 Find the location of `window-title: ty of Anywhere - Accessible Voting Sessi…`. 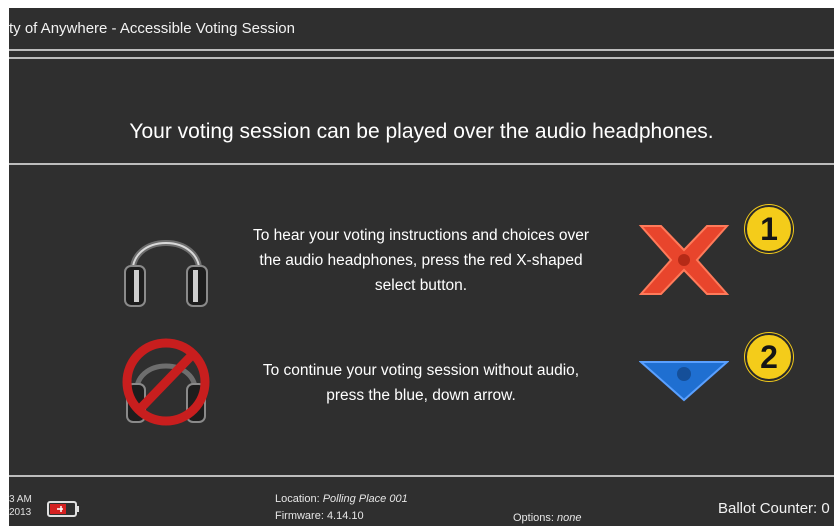

window-title: ty of Anywhere - Accessible Voting Sessi… is located at coordinates (152, 28).